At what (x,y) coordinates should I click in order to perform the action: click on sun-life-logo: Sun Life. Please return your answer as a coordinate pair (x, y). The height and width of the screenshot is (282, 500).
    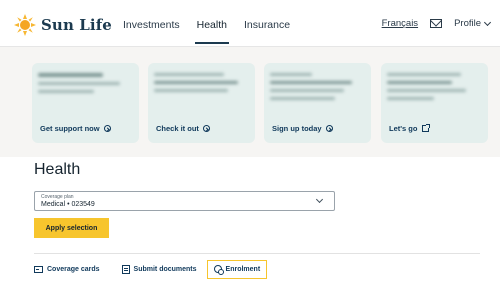
    Looking at the image, I should click on (63, 25).